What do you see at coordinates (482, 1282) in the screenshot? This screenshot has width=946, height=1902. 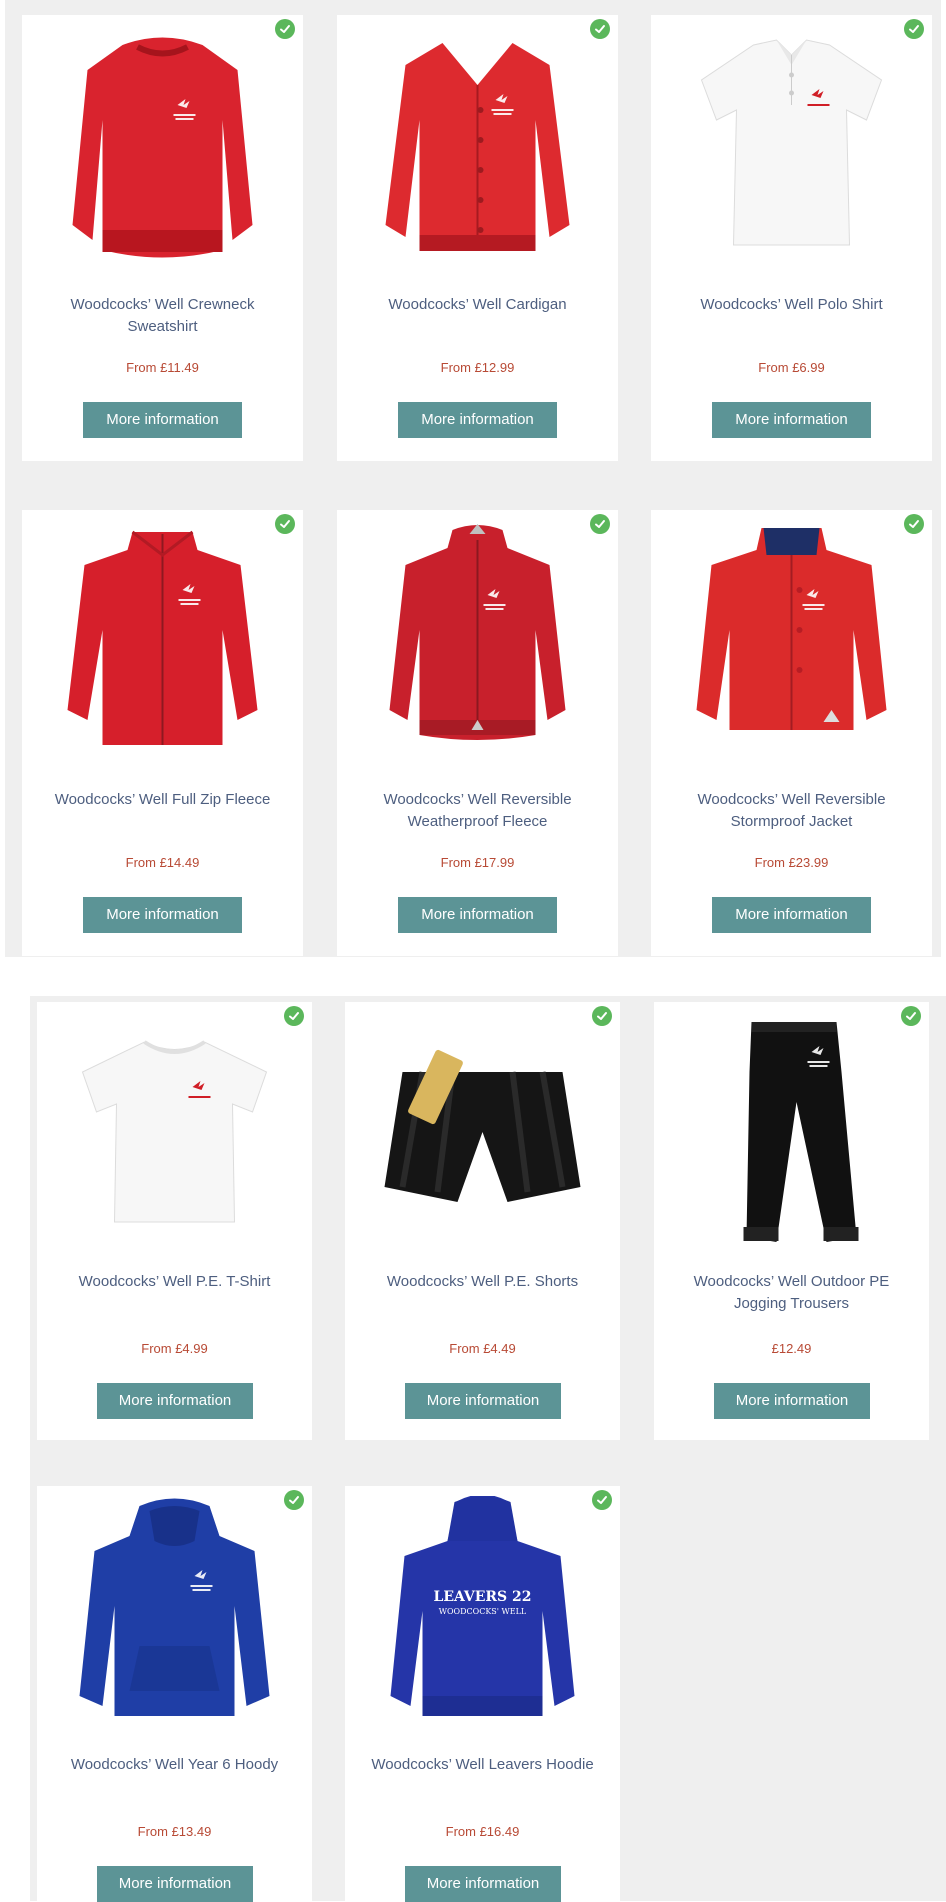 I see `product-title: Woodcocks’ Well P.E. Shorts` at bounding box center [482, 1282].